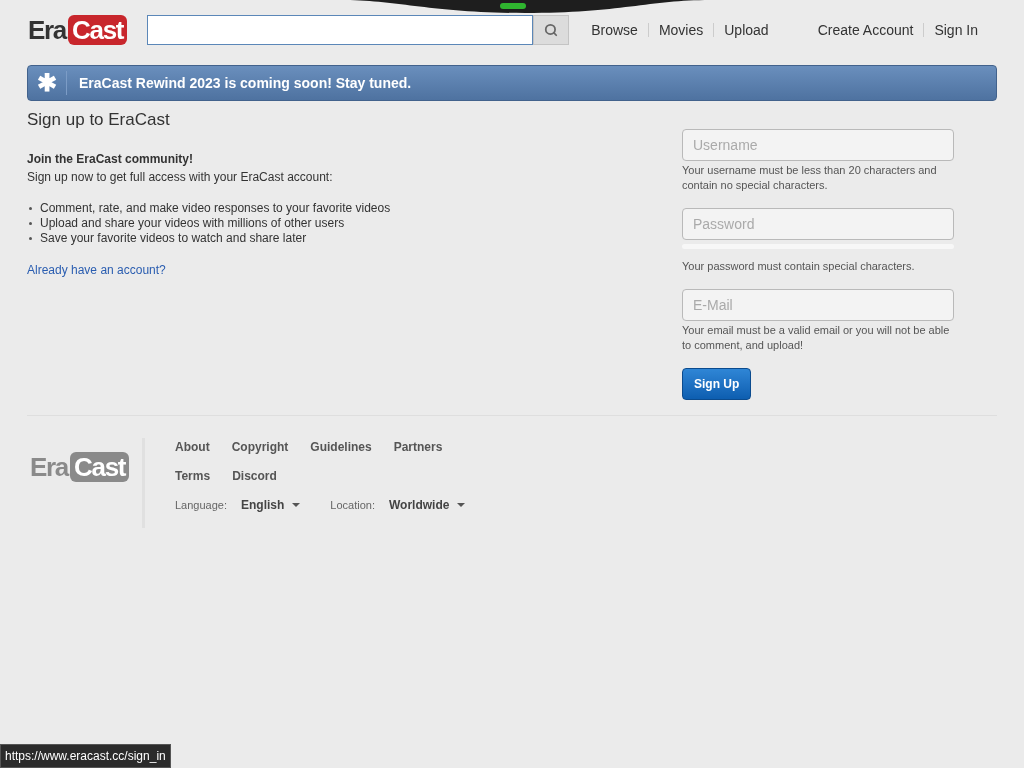 This screenshot has width=1024, height=768. Describe the element at coordinates (245, 83) in the screenshot. I see `banner-text: EraCast Rewind 2023 is coming soon! Stay tuned.` at that location.